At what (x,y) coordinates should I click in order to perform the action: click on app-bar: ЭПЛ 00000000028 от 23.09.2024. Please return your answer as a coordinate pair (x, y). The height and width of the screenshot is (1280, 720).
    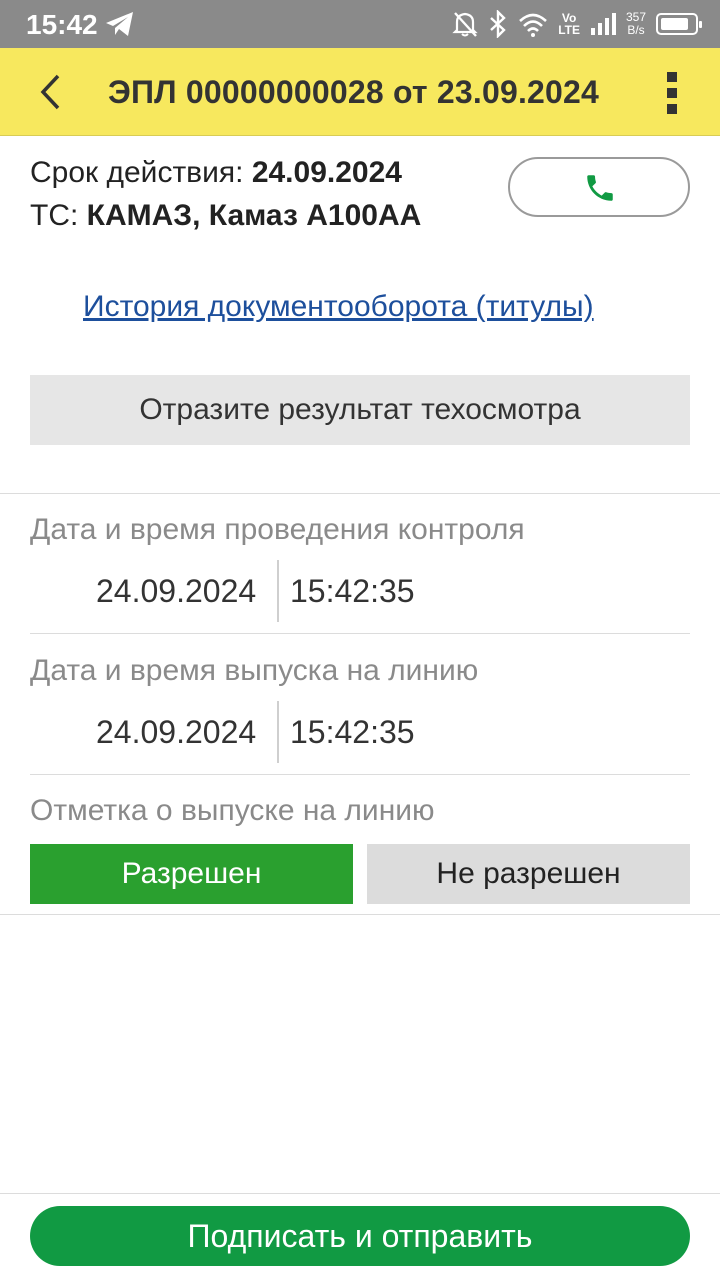
    Looking at the image, I should click on (360, 92).